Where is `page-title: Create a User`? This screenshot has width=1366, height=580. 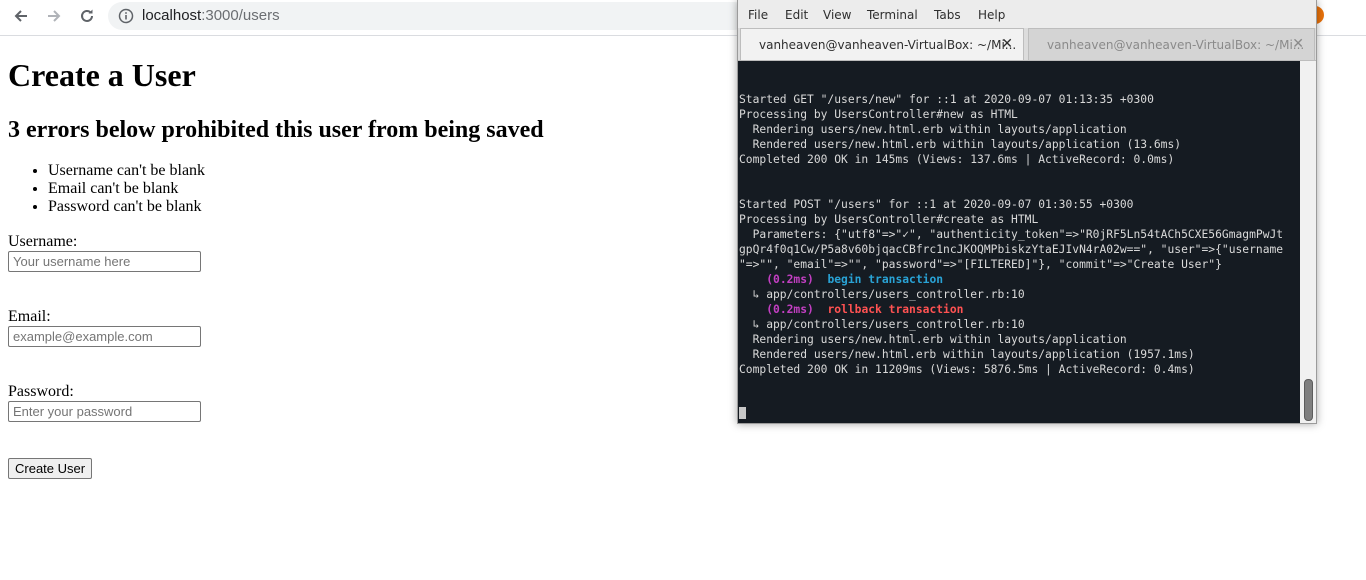
page-title: Create a User is located at coordinates (102, 75).